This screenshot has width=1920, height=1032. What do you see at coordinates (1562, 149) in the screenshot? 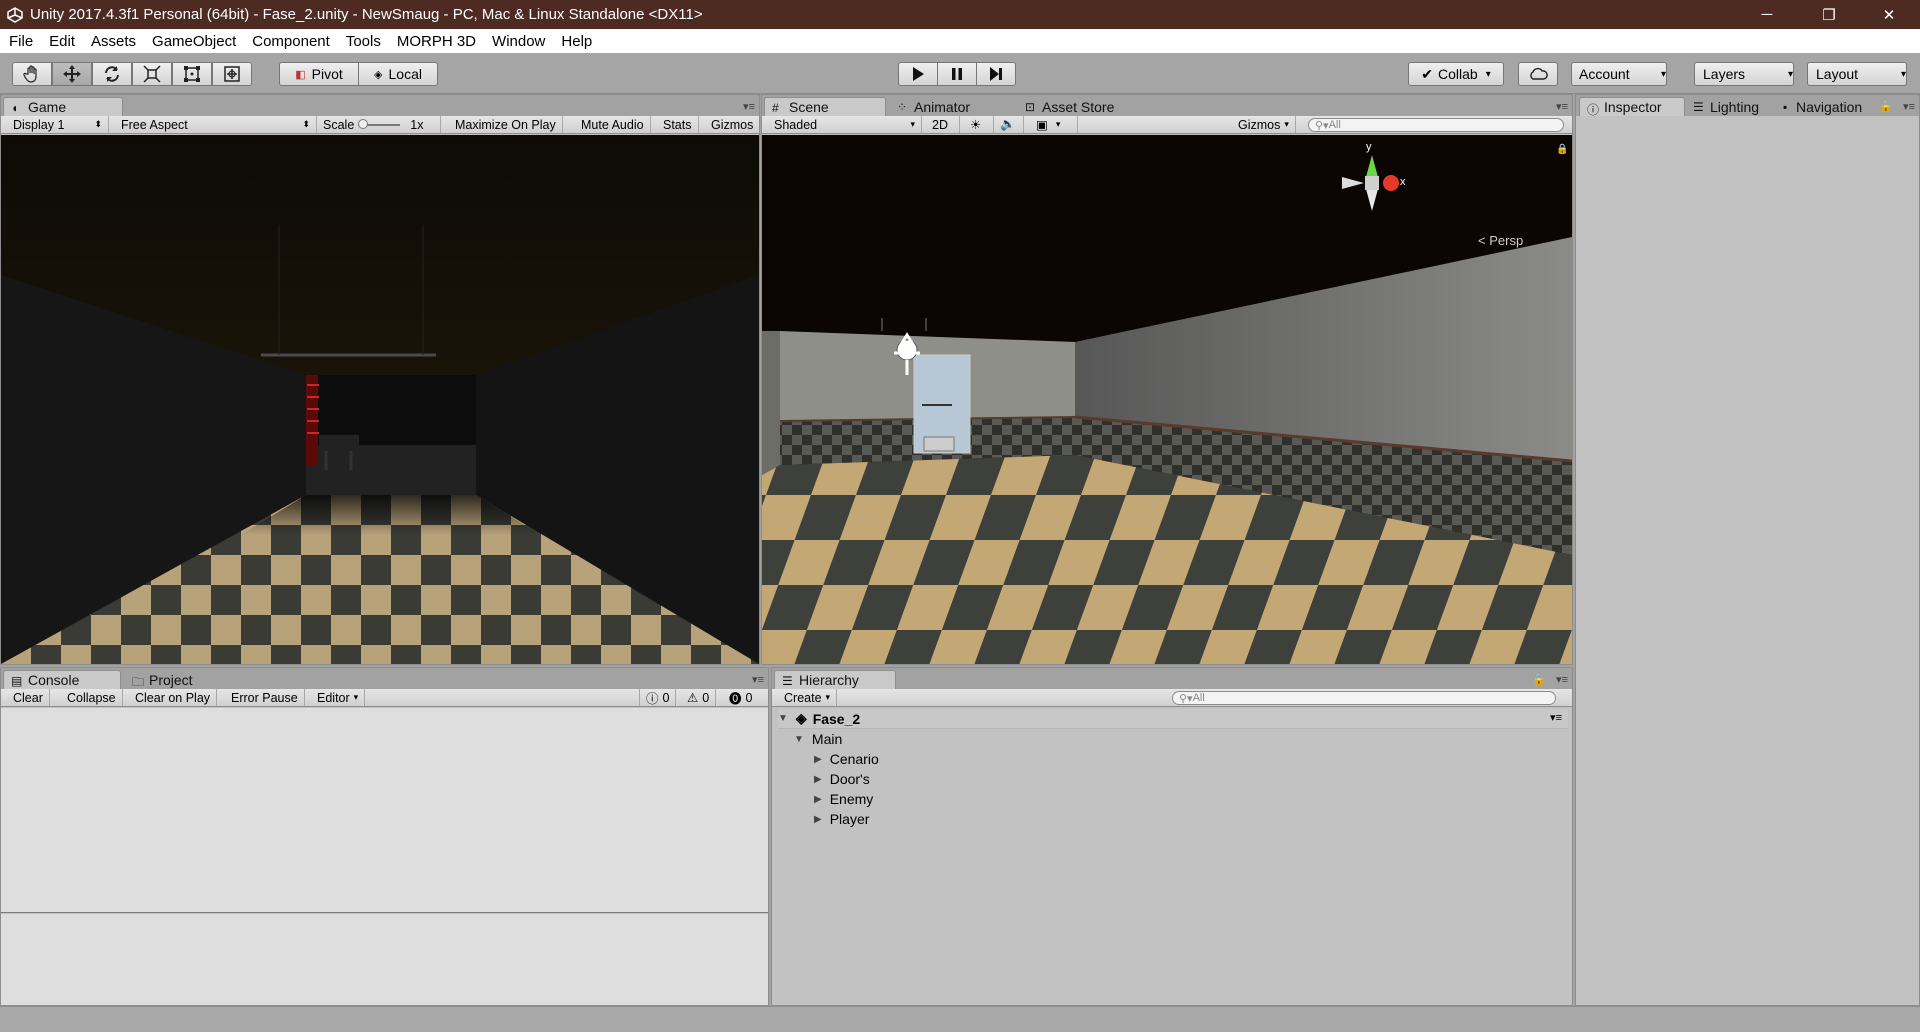
I see `gizmo-lock-icon: 🔒` at bounding box center [1562, 149].